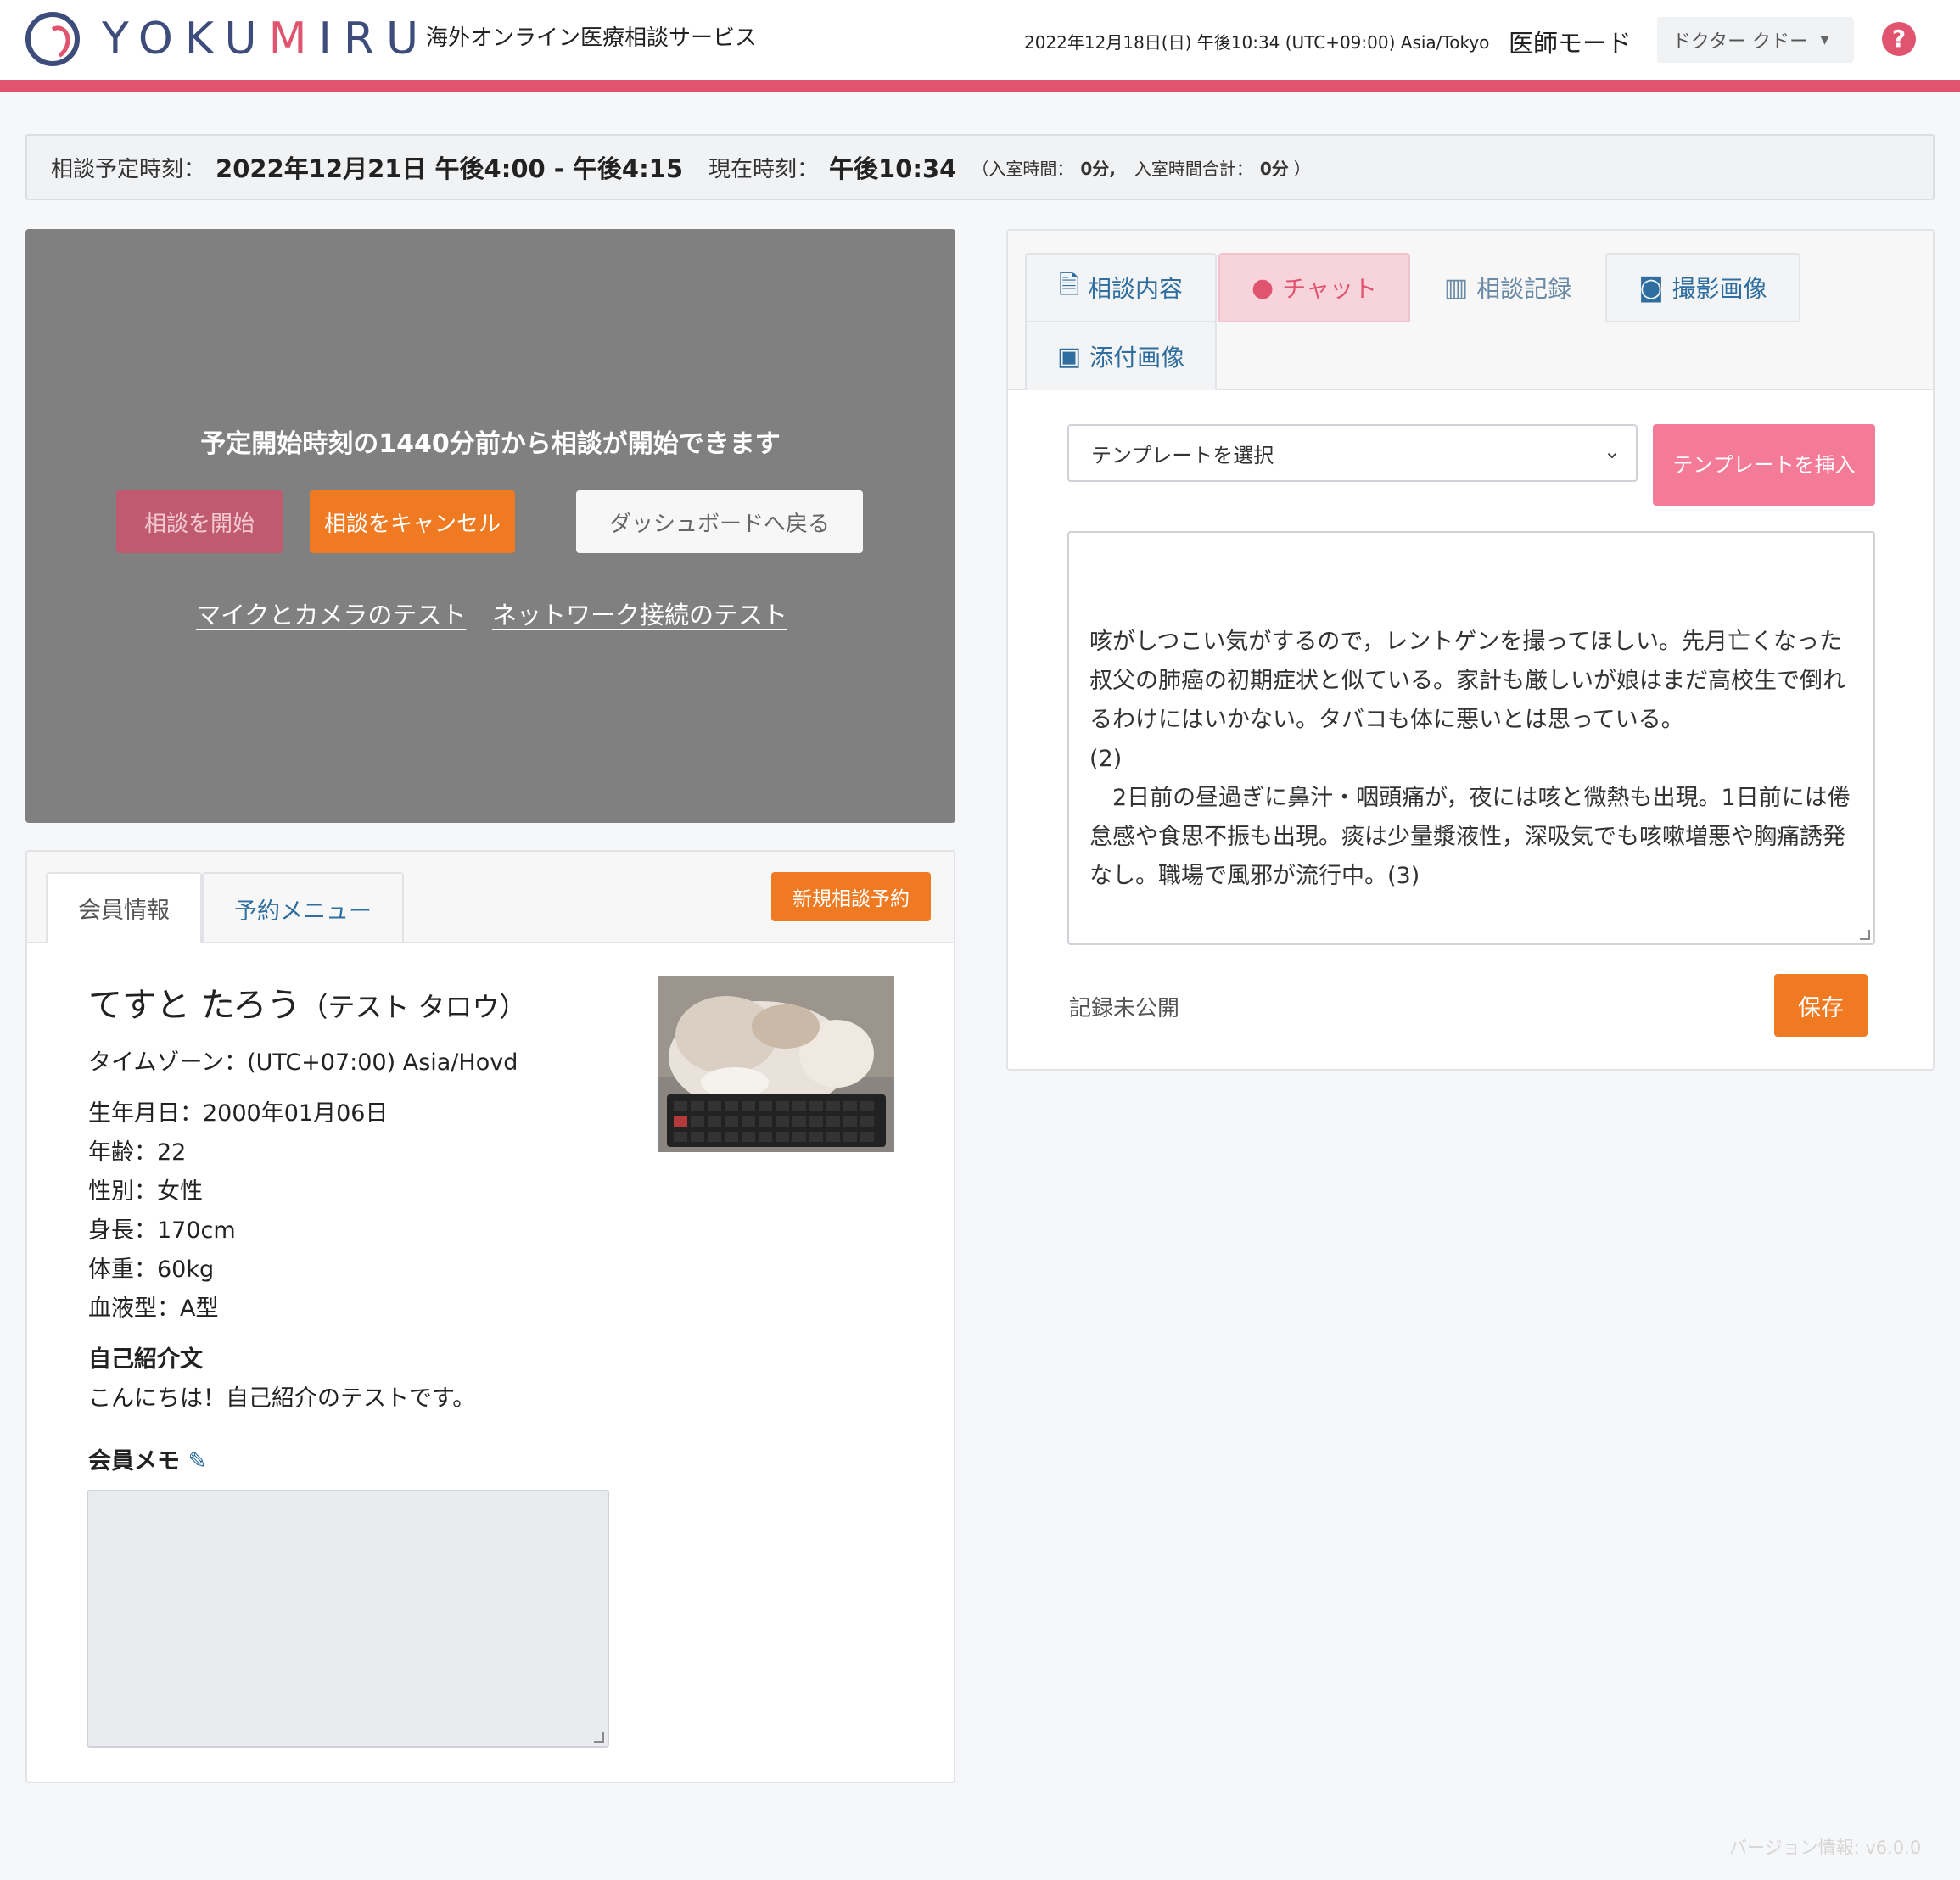 Image resolution: width=1960 pixels, height=1880 pixels. What do you see at coordinates (491, 897) in the screenshot?
I see `member-tabs: 会員情報 予約メニュー 新規相談予約` at bounding box center [491, 897].